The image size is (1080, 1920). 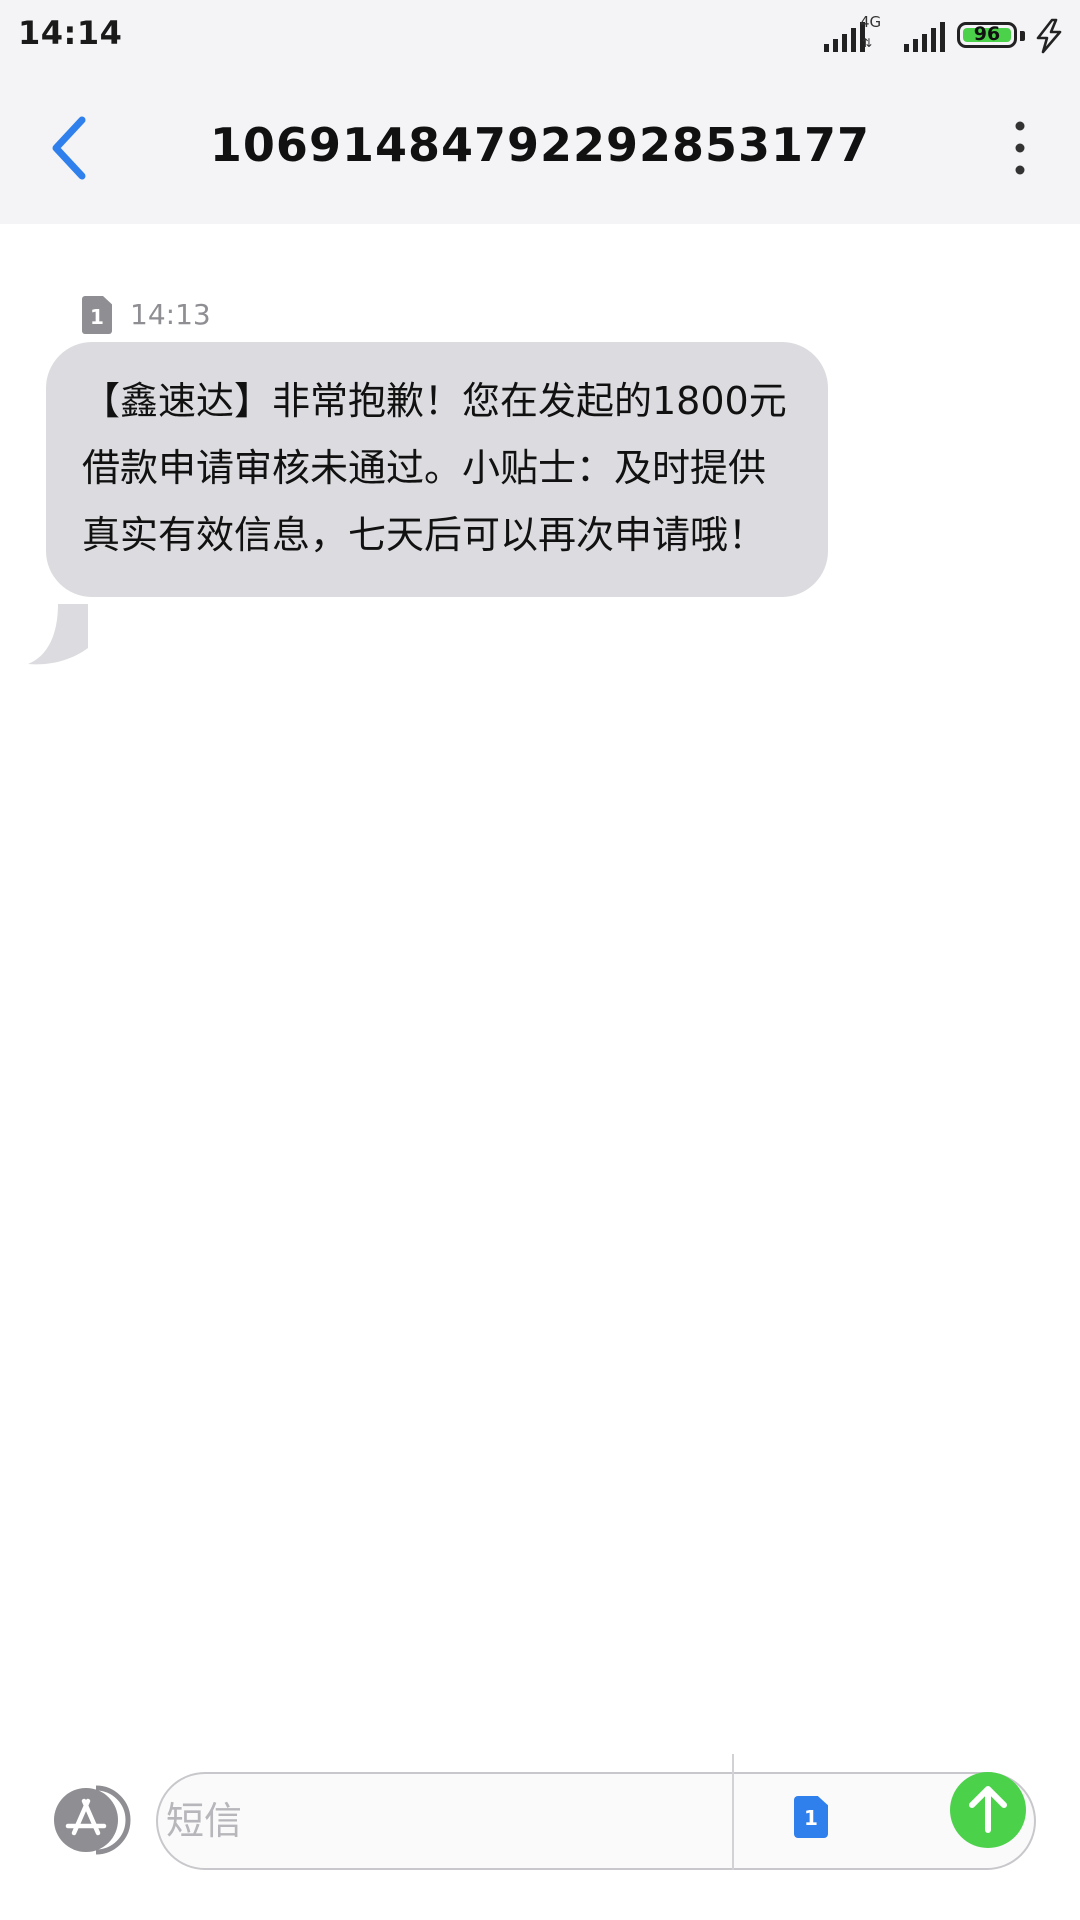 What do you see at coordinates (58, 634) in the screenshot?
I see `bubble-tail` at bounding box center [58, 634].